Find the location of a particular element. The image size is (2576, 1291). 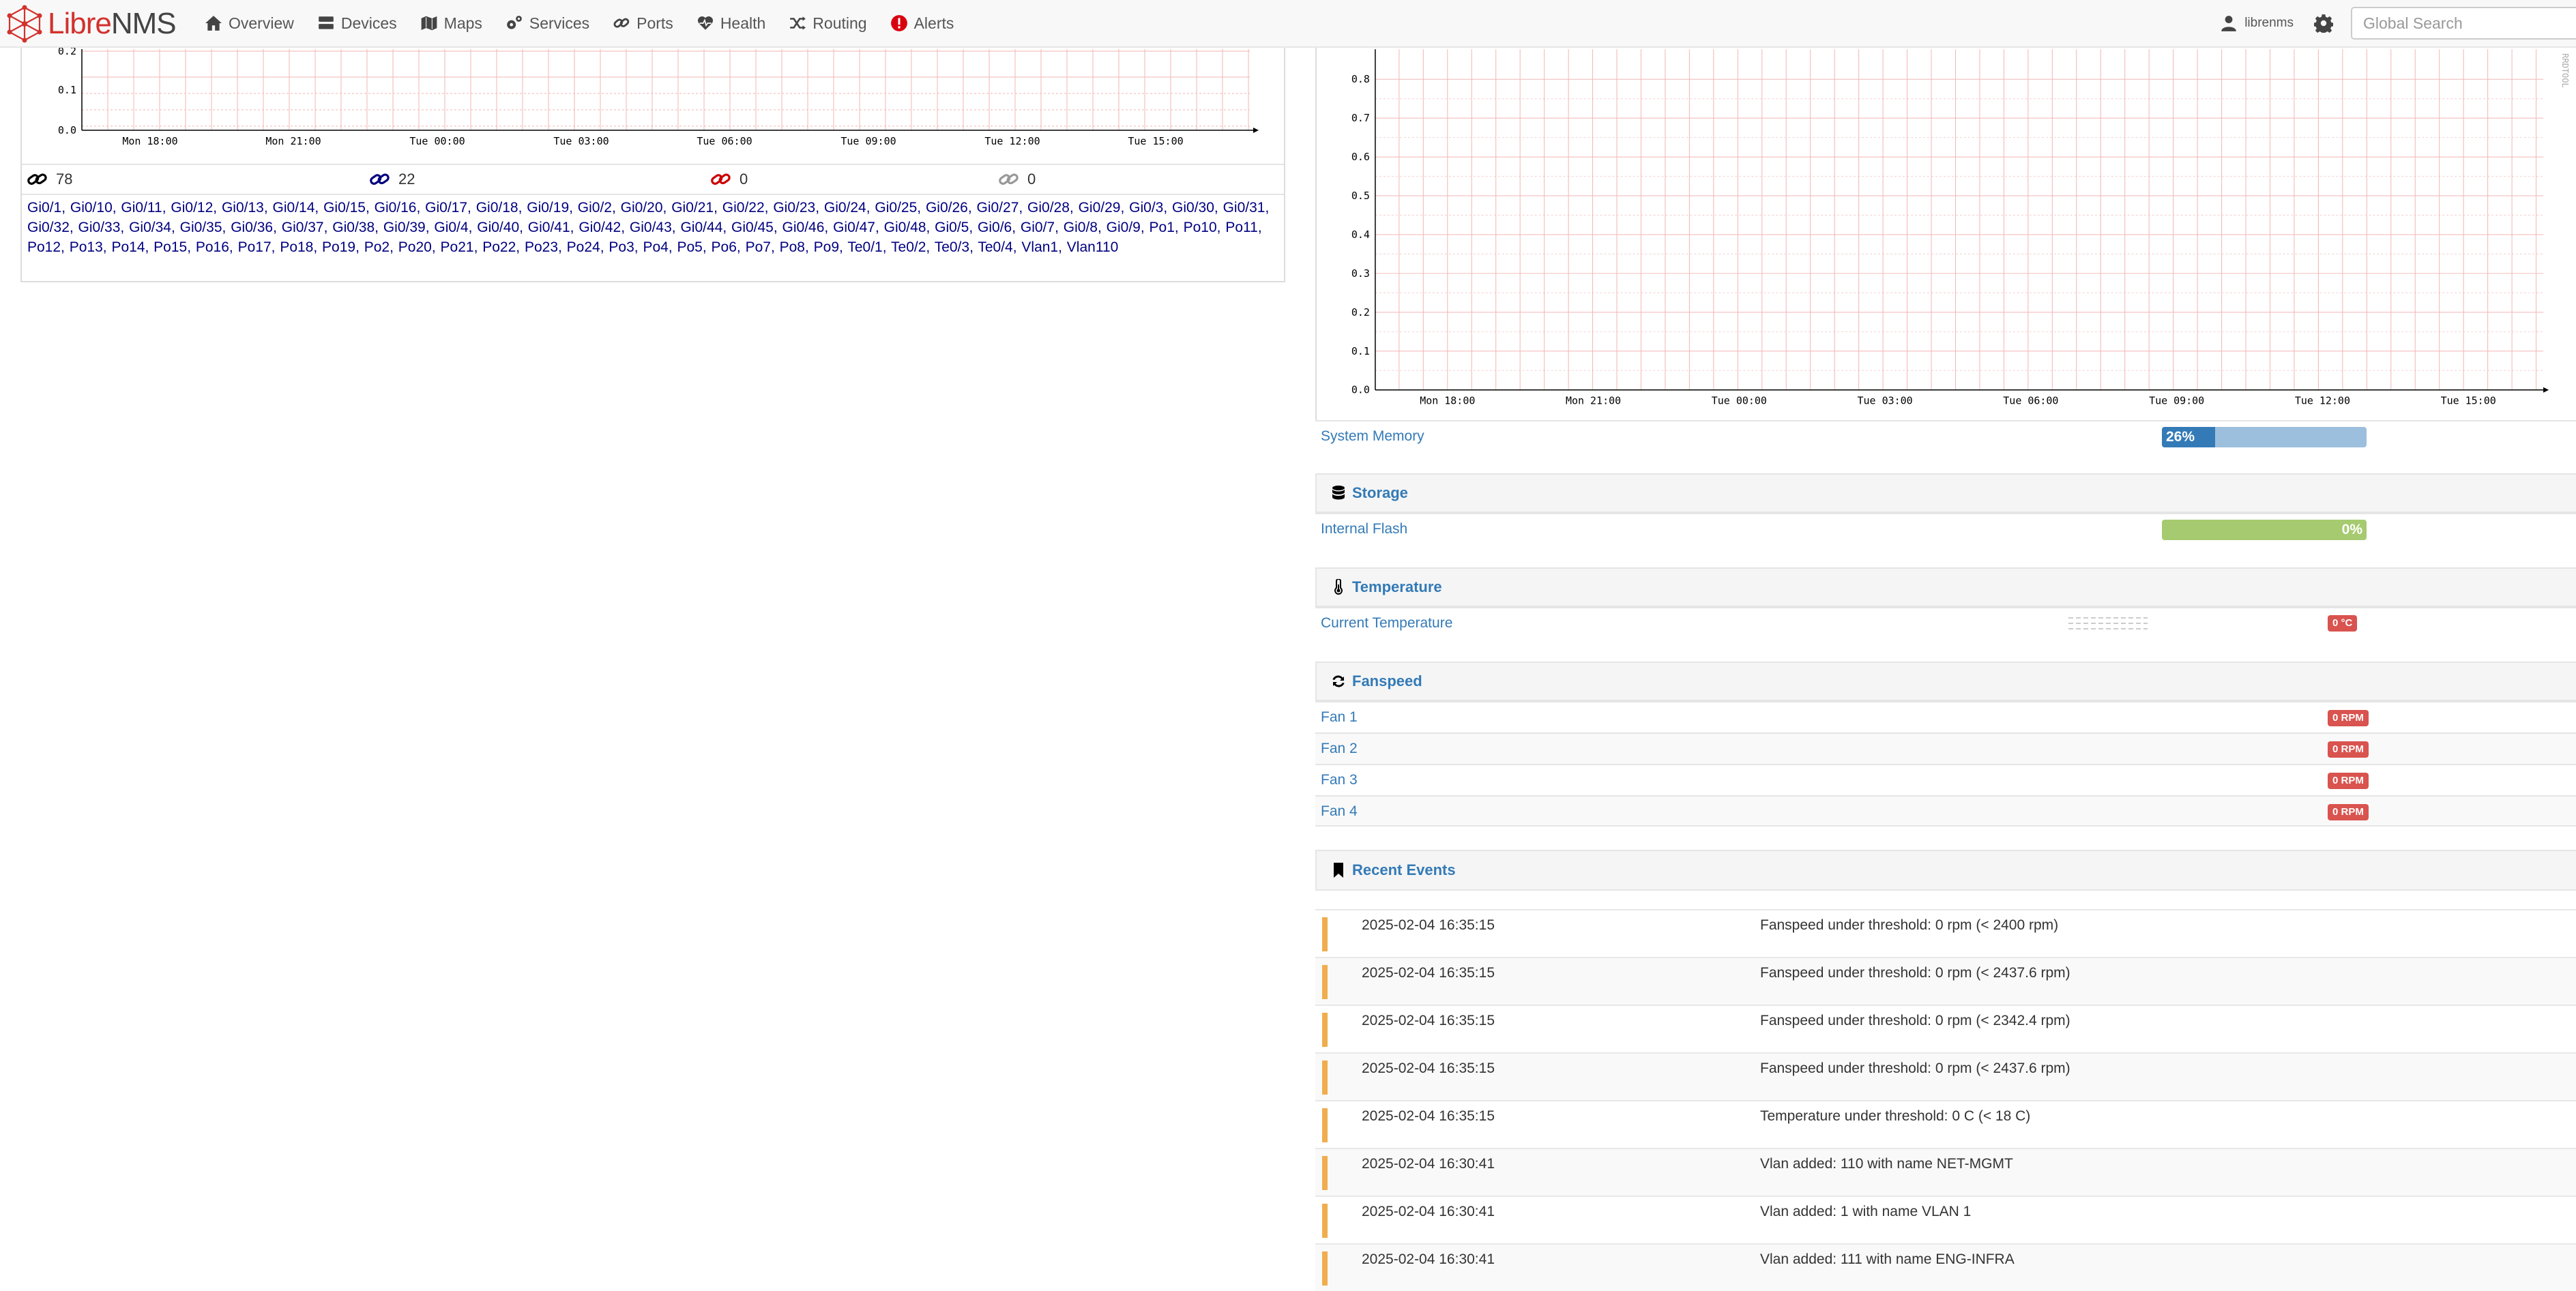

port-link: Gi0/39 is located at coordinates (404, 227).